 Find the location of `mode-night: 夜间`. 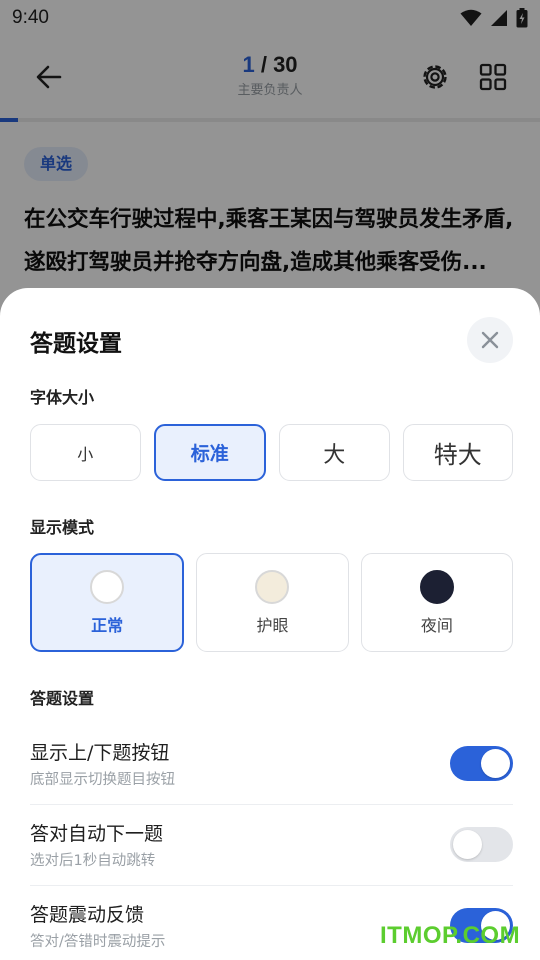

mode-night: 夜间 is located at coordinates (436, 602).